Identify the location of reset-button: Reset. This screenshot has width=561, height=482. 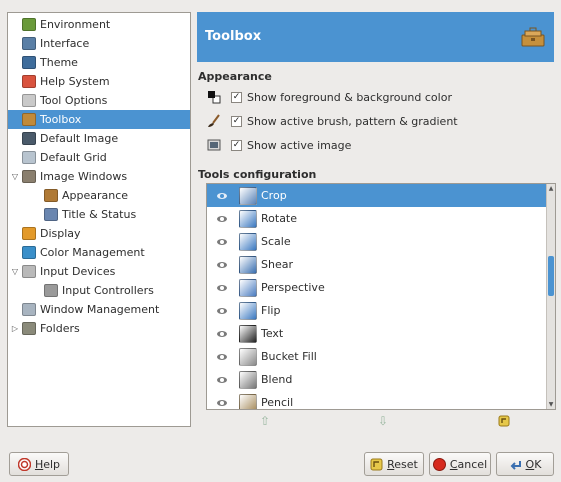
(394, 464).